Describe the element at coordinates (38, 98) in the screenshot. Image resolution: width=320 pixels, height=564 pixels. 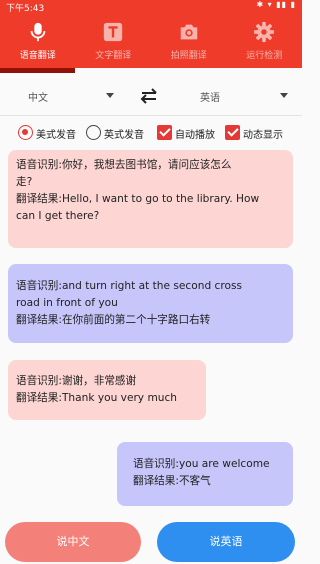
I see `source-language-label: 中文` at that location.